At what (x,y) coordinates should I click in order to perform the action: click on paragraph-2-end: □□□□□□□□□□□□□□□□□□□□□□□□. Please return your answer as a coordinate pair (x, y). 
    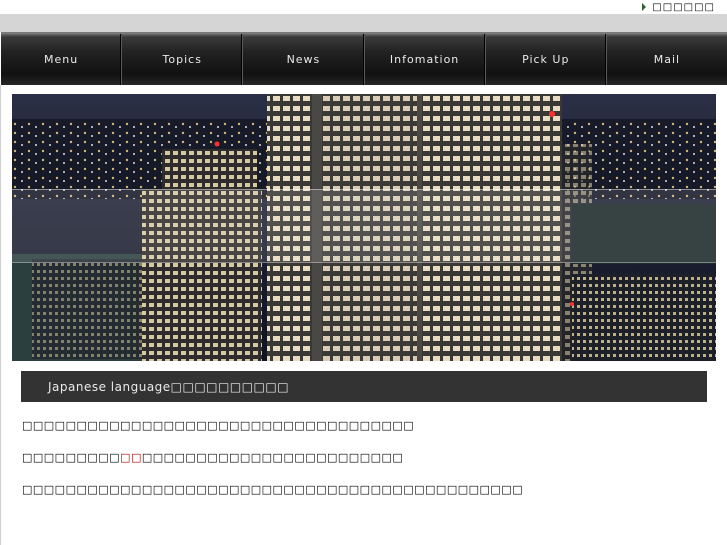
    Looking at the image, I should click on (272, 457).